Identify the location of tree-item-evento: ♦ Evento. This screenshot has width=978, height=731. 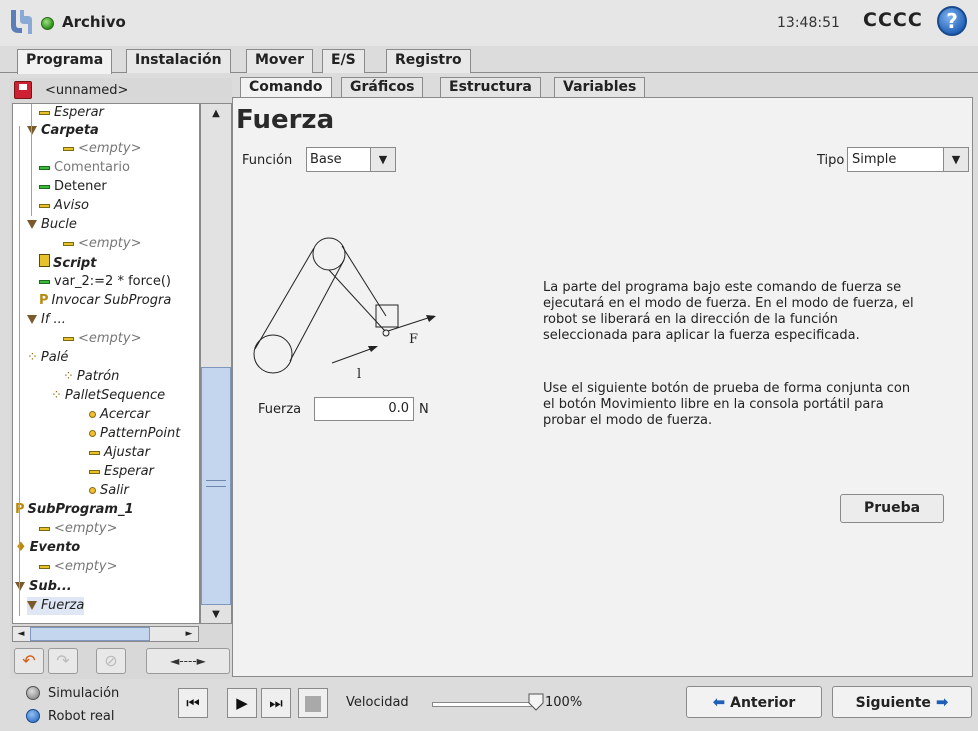
(47, 548).